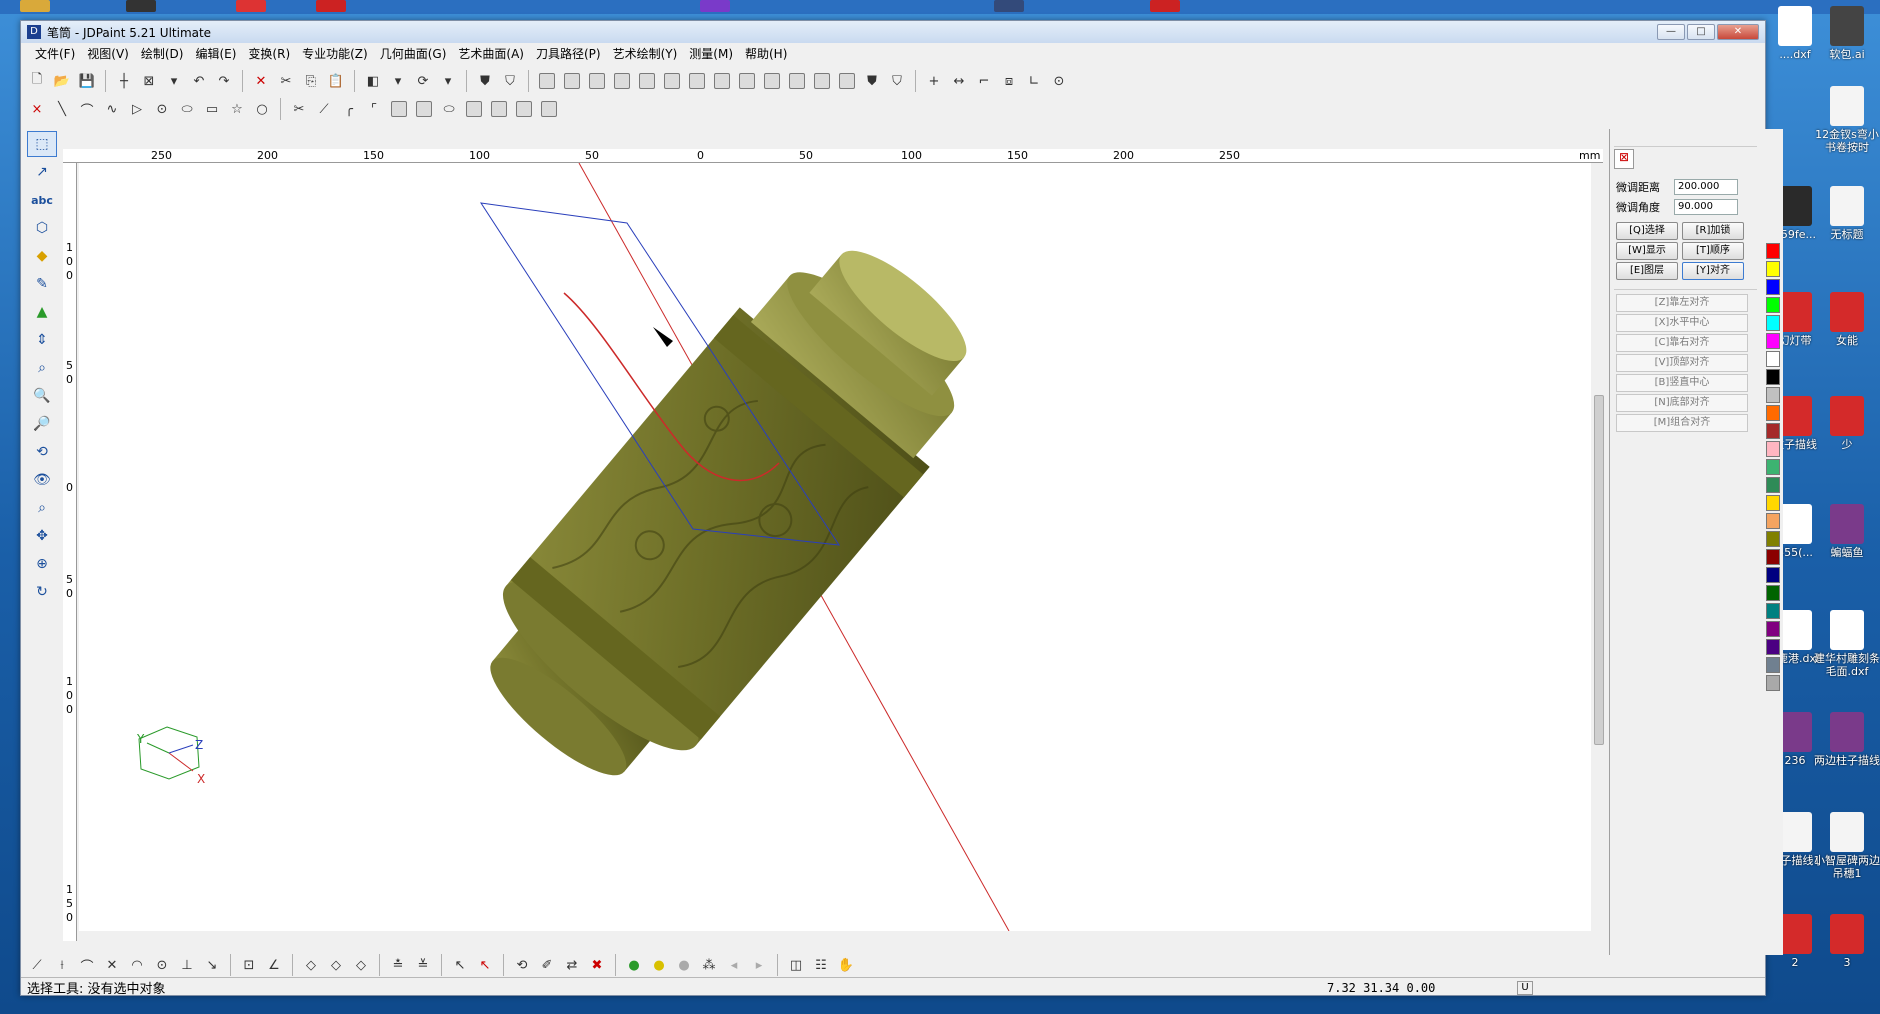 The height and width of the screenshot is (1014, 1880). I want to click on plus-icon: +, so click(934, 81).